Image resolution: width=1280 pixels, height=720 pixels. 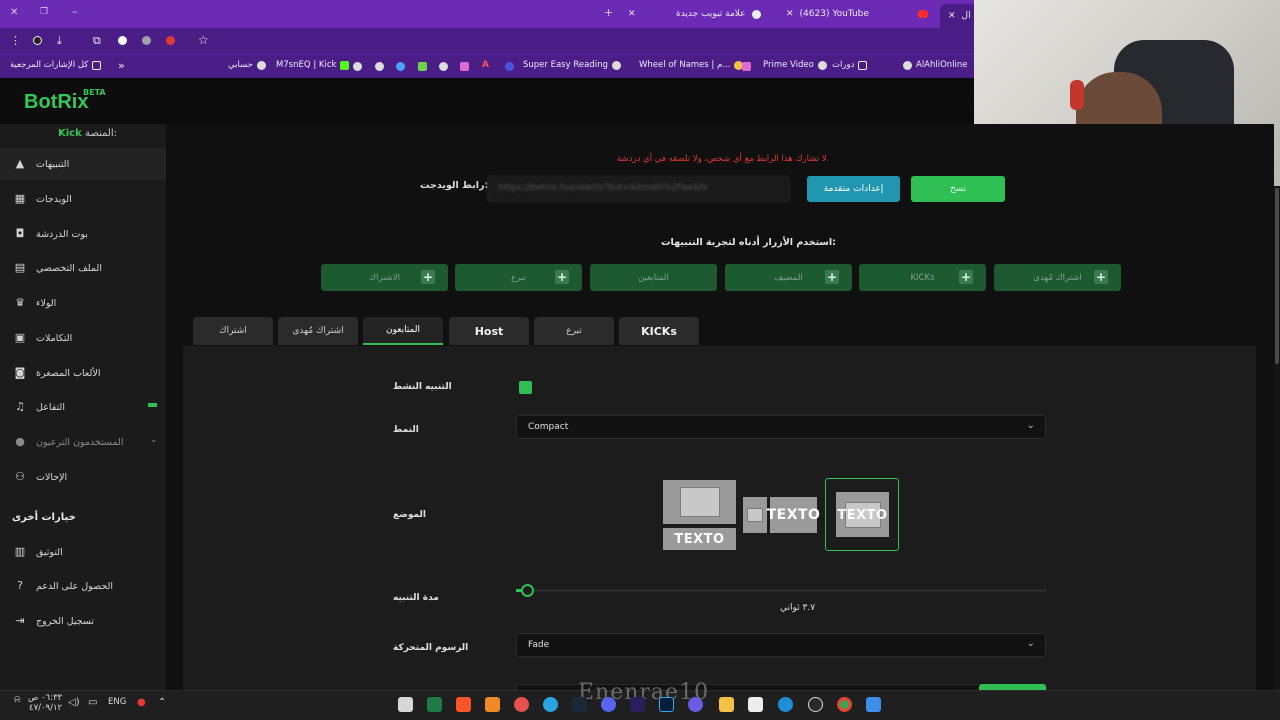 I want to click on tab-donation: تبرع, so click(x=574, y=331).